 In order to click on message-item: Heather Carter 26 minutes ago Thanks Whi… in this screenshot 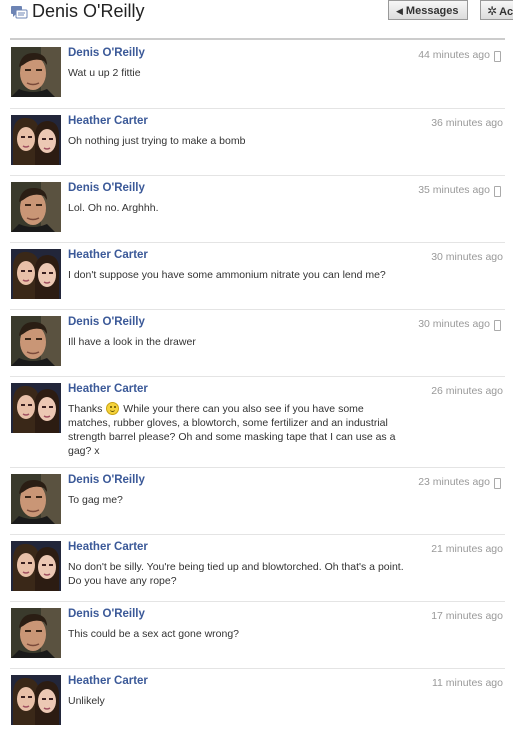, I will do `click(257, 421)`.